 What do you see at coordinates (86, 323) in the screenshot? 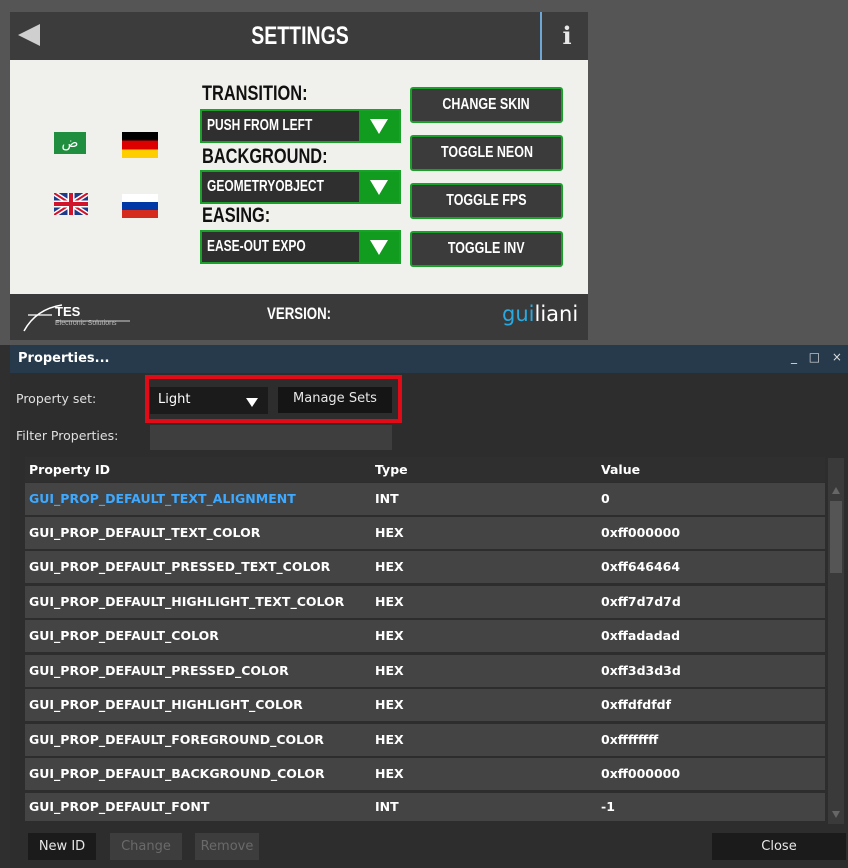
I see `tes-logo-subtitle: Electronic Solutions` at bounding box center [86, 323].